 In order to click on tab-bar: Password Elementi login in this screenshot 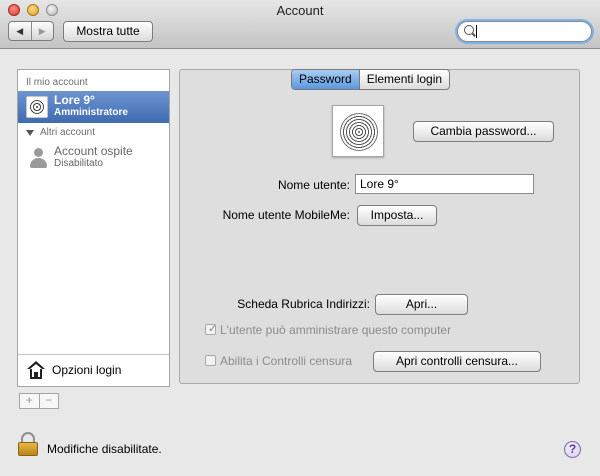, I will do `click(371, 79)`.